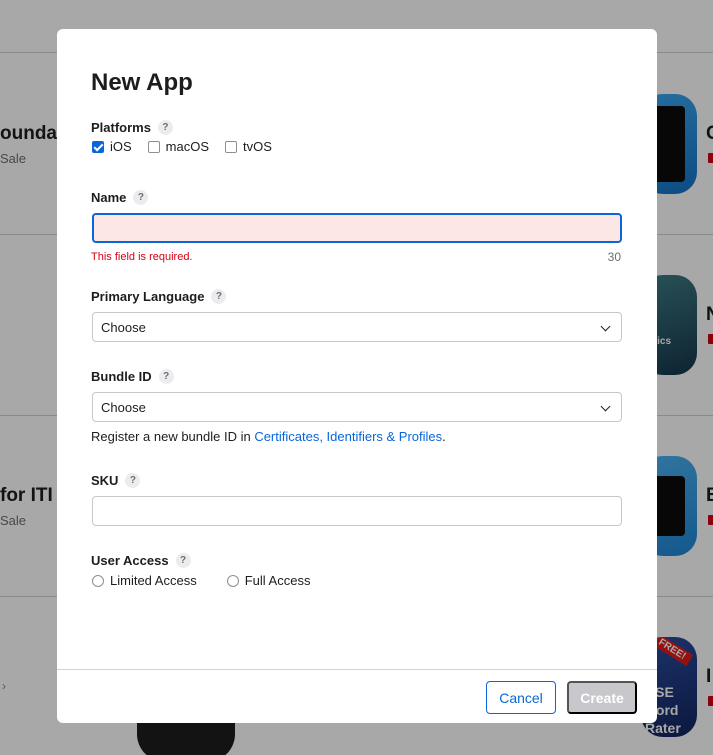 The width and height of the screenshot is (713, 755). I want to click on bundle-id-label-text: Bundle ID, so click(121, 376).